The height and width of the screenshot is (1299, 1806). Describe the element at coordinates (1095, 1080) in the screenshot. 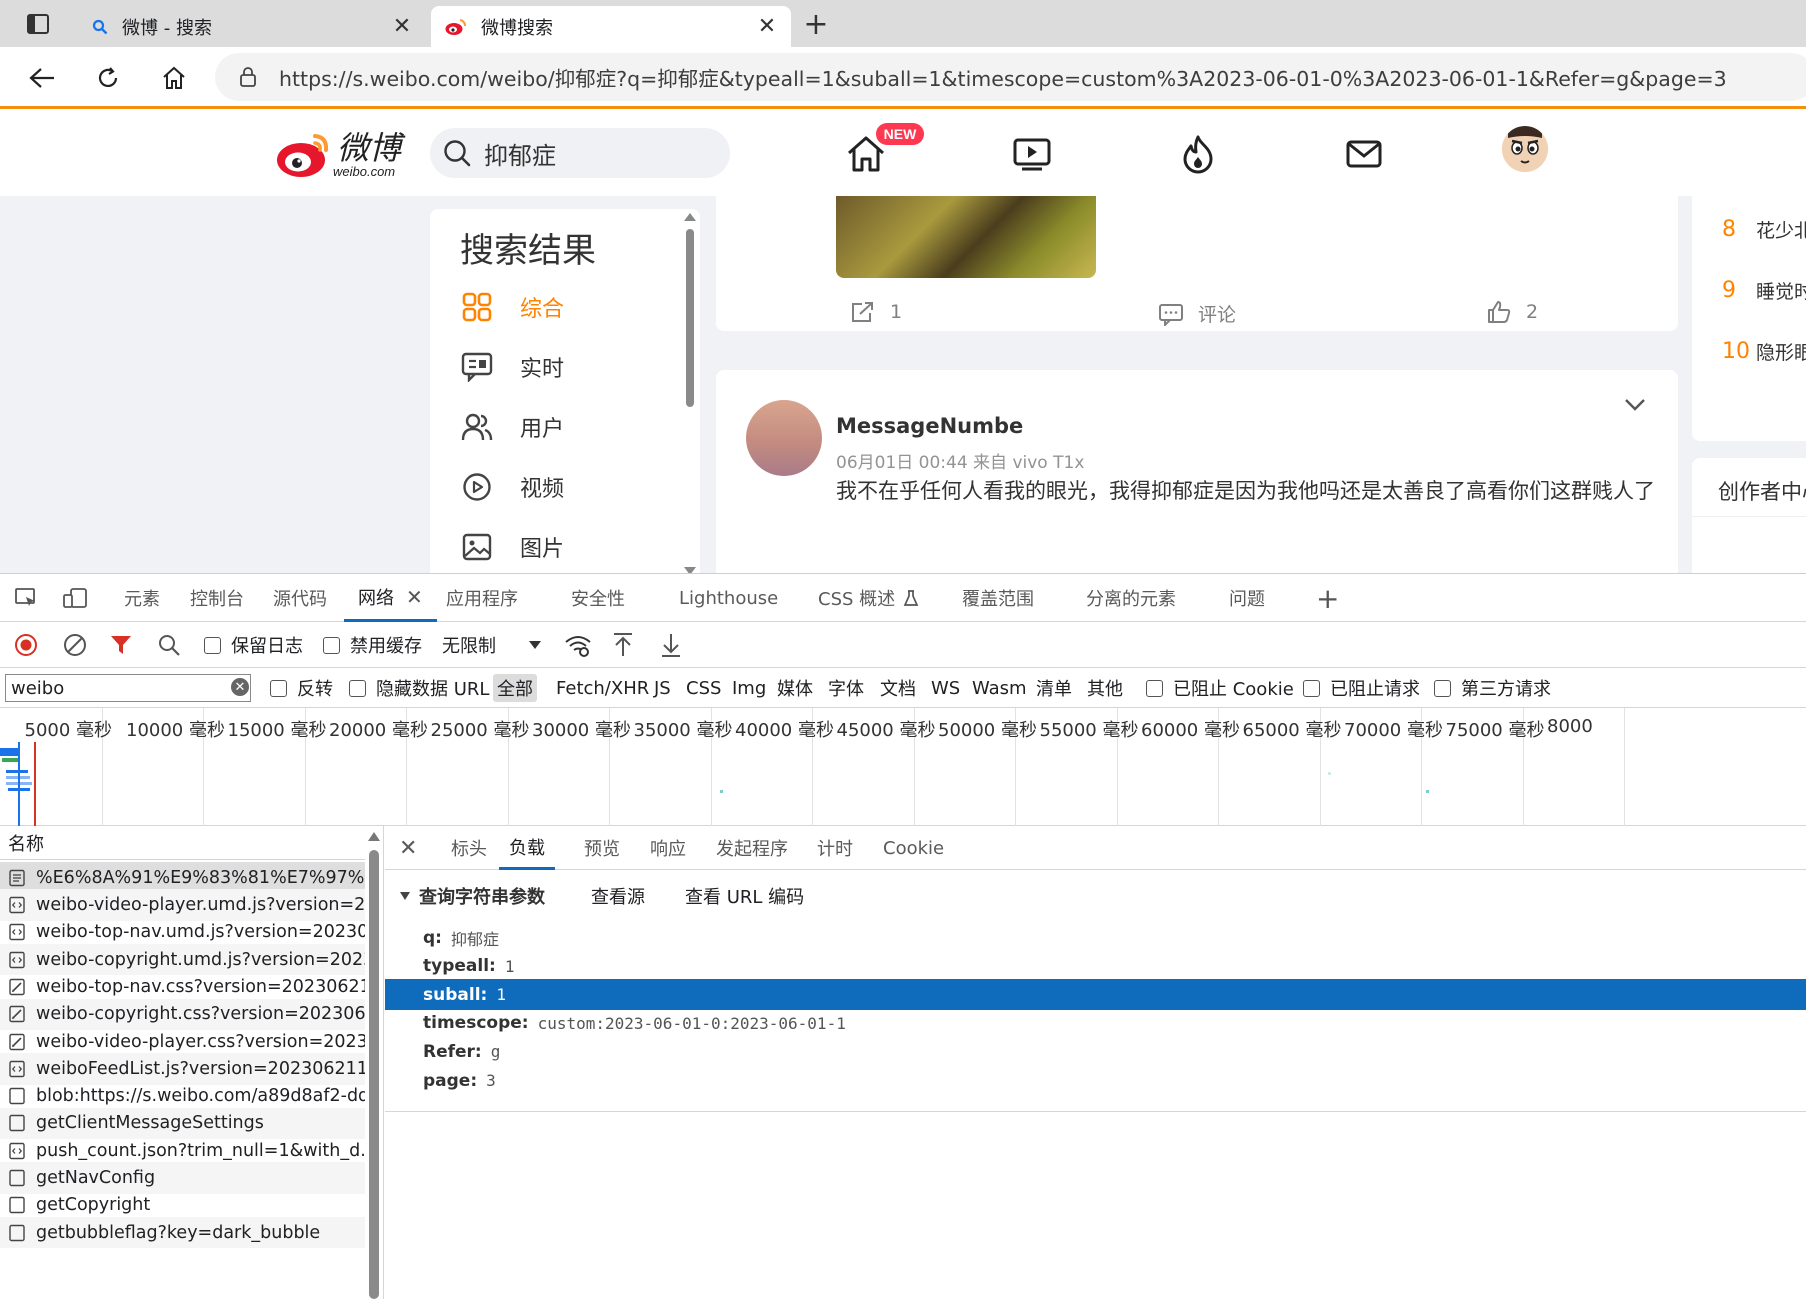

I see `query-param-row: page: 3` at that location.